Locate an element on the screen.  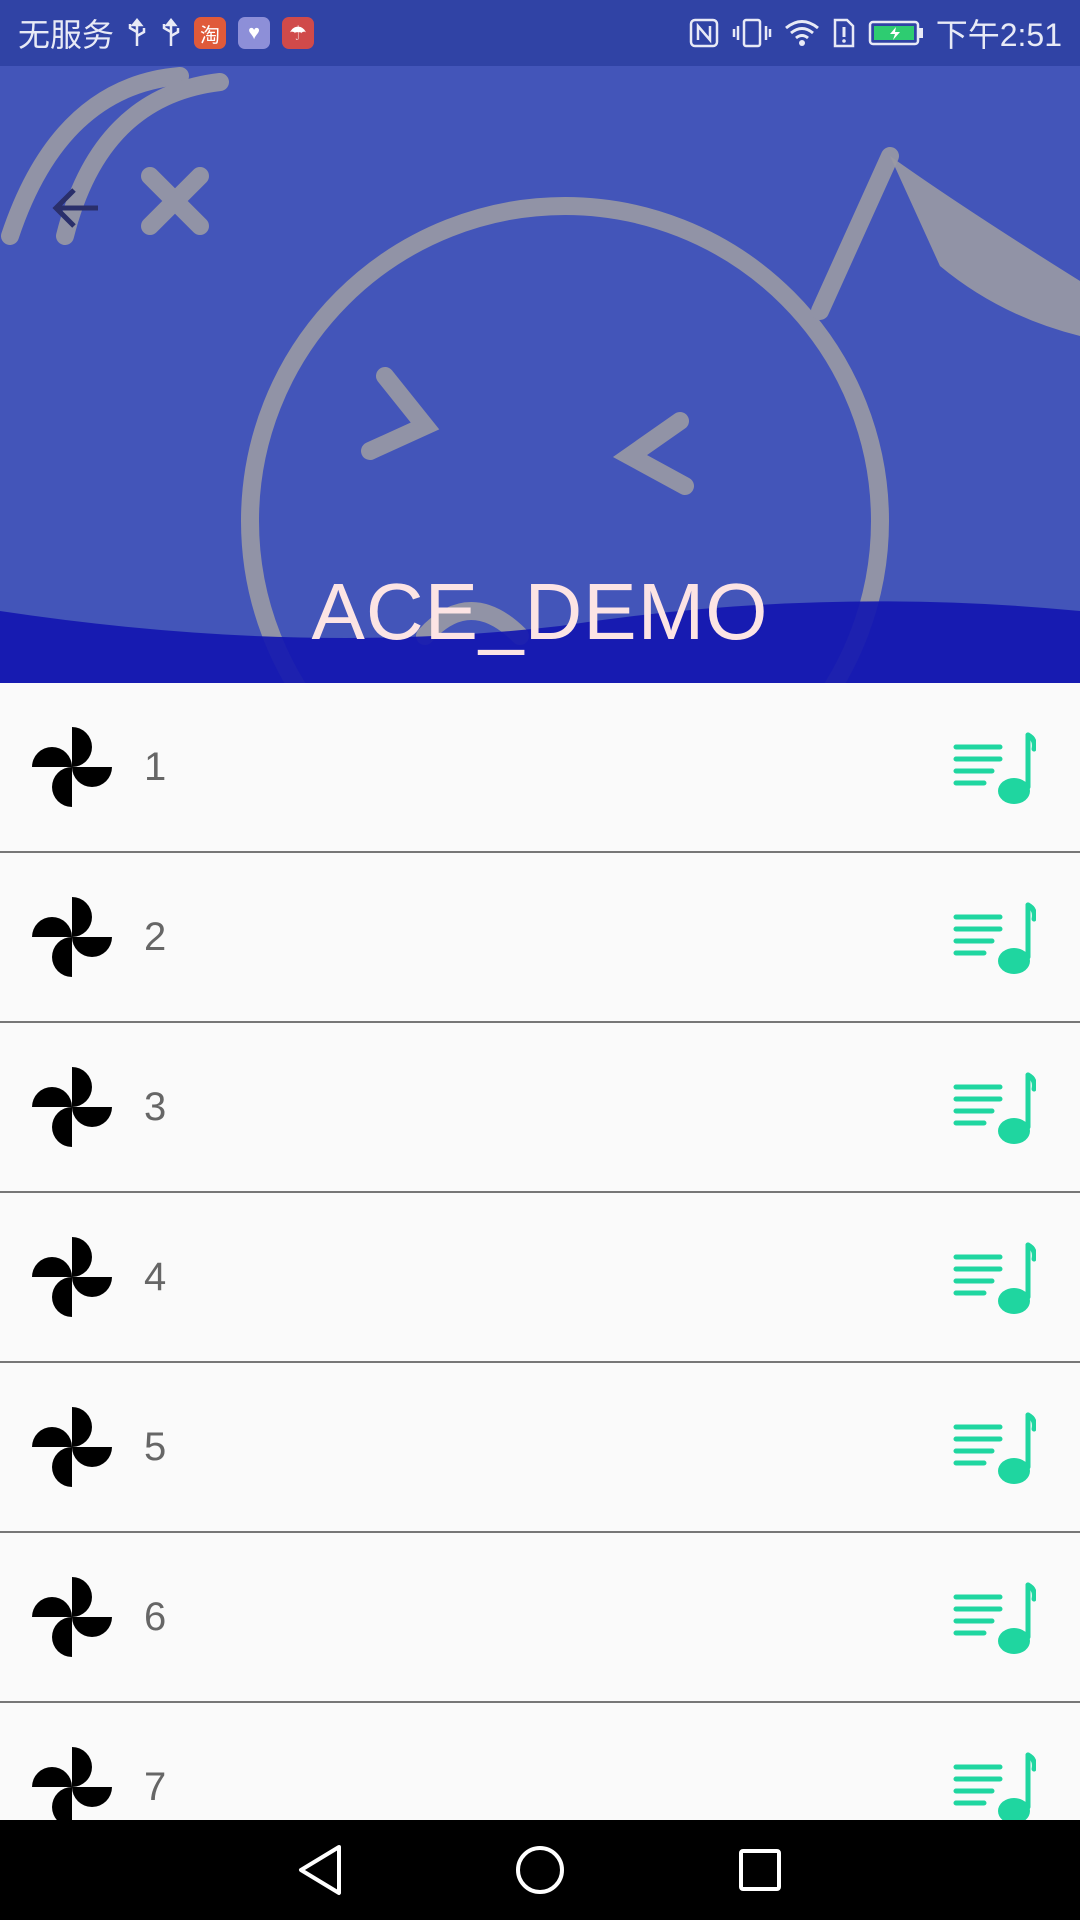
vibrate-icon is located at coordinates (752, 33).